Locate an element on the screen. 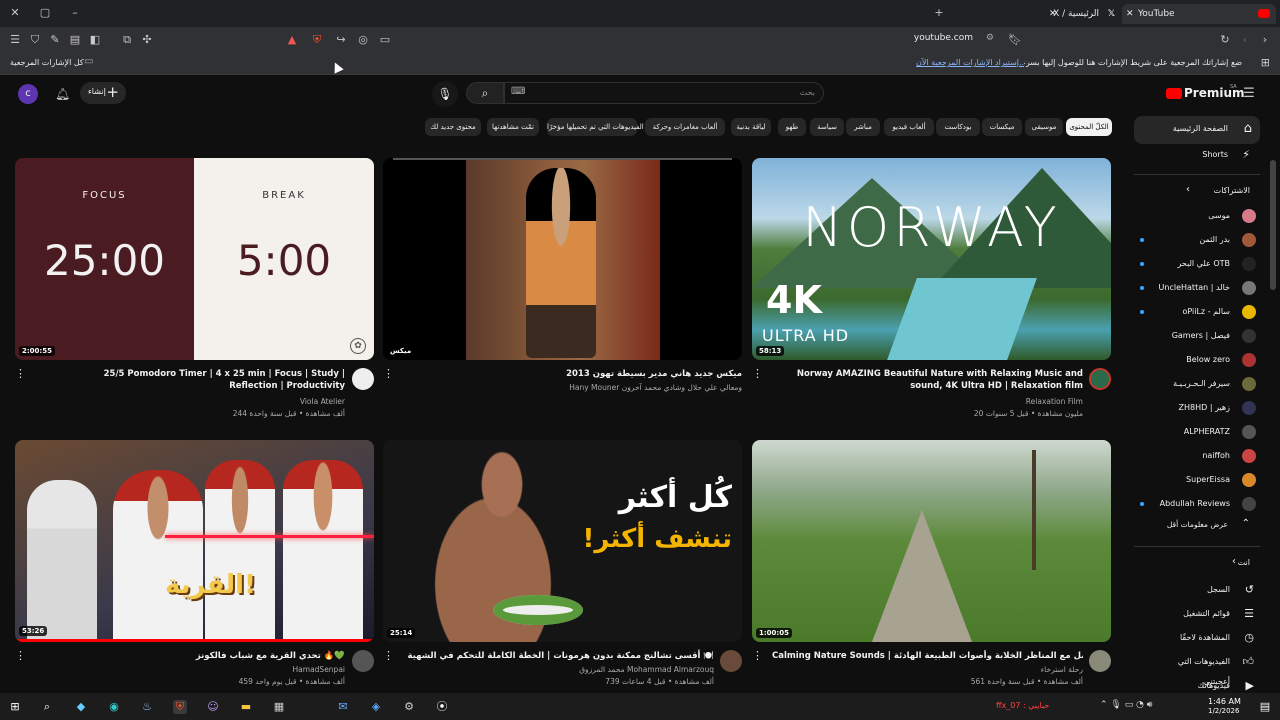 This screenshot has width=1280, height=720. clock-date: 1/2/2026 is located at coordinates (1223, 711).